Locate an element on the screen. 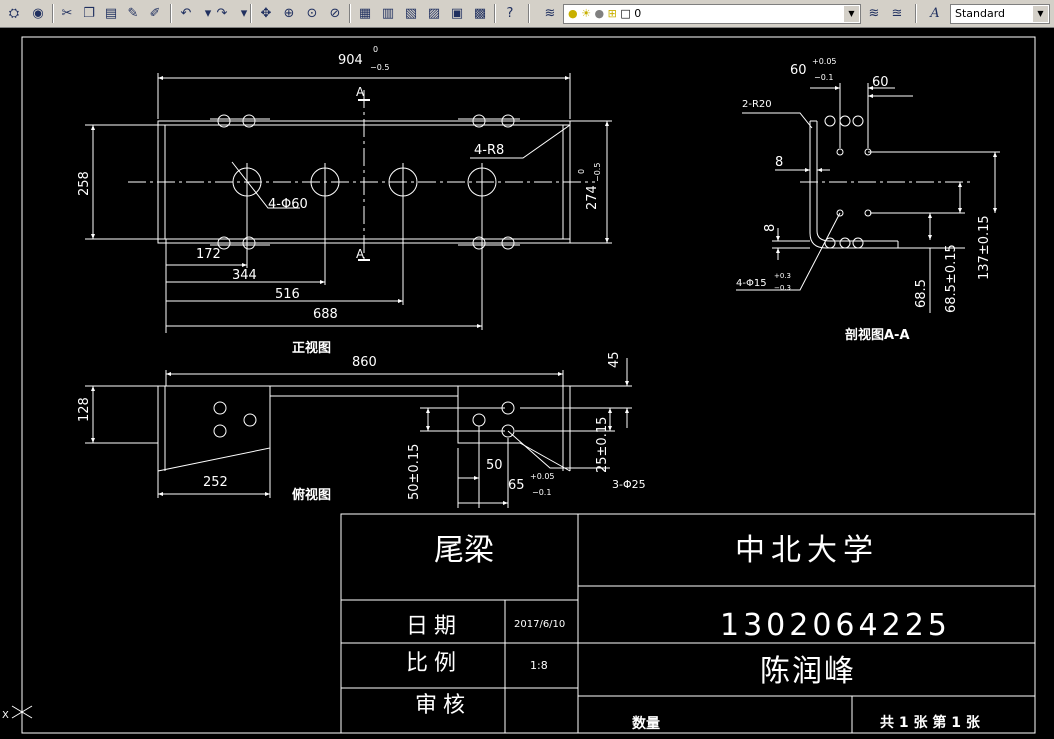  zoom-previous-icon: ⊘ is located at coordinates (335, 13).